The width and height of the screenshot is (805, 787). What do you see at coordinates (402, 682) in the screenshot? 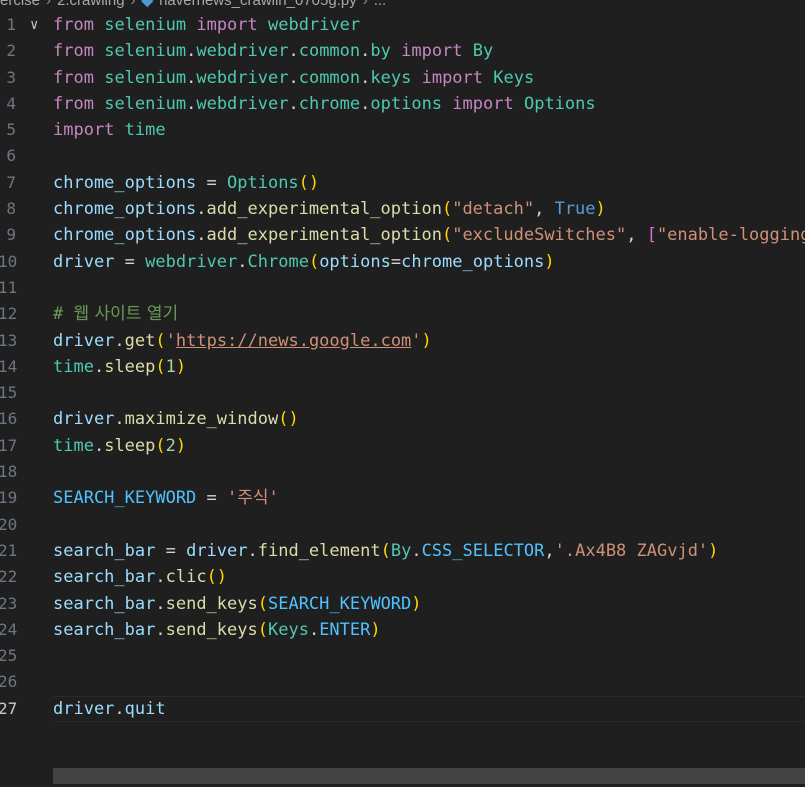
I see `code-line: 26` at bounding box center [402, 682].